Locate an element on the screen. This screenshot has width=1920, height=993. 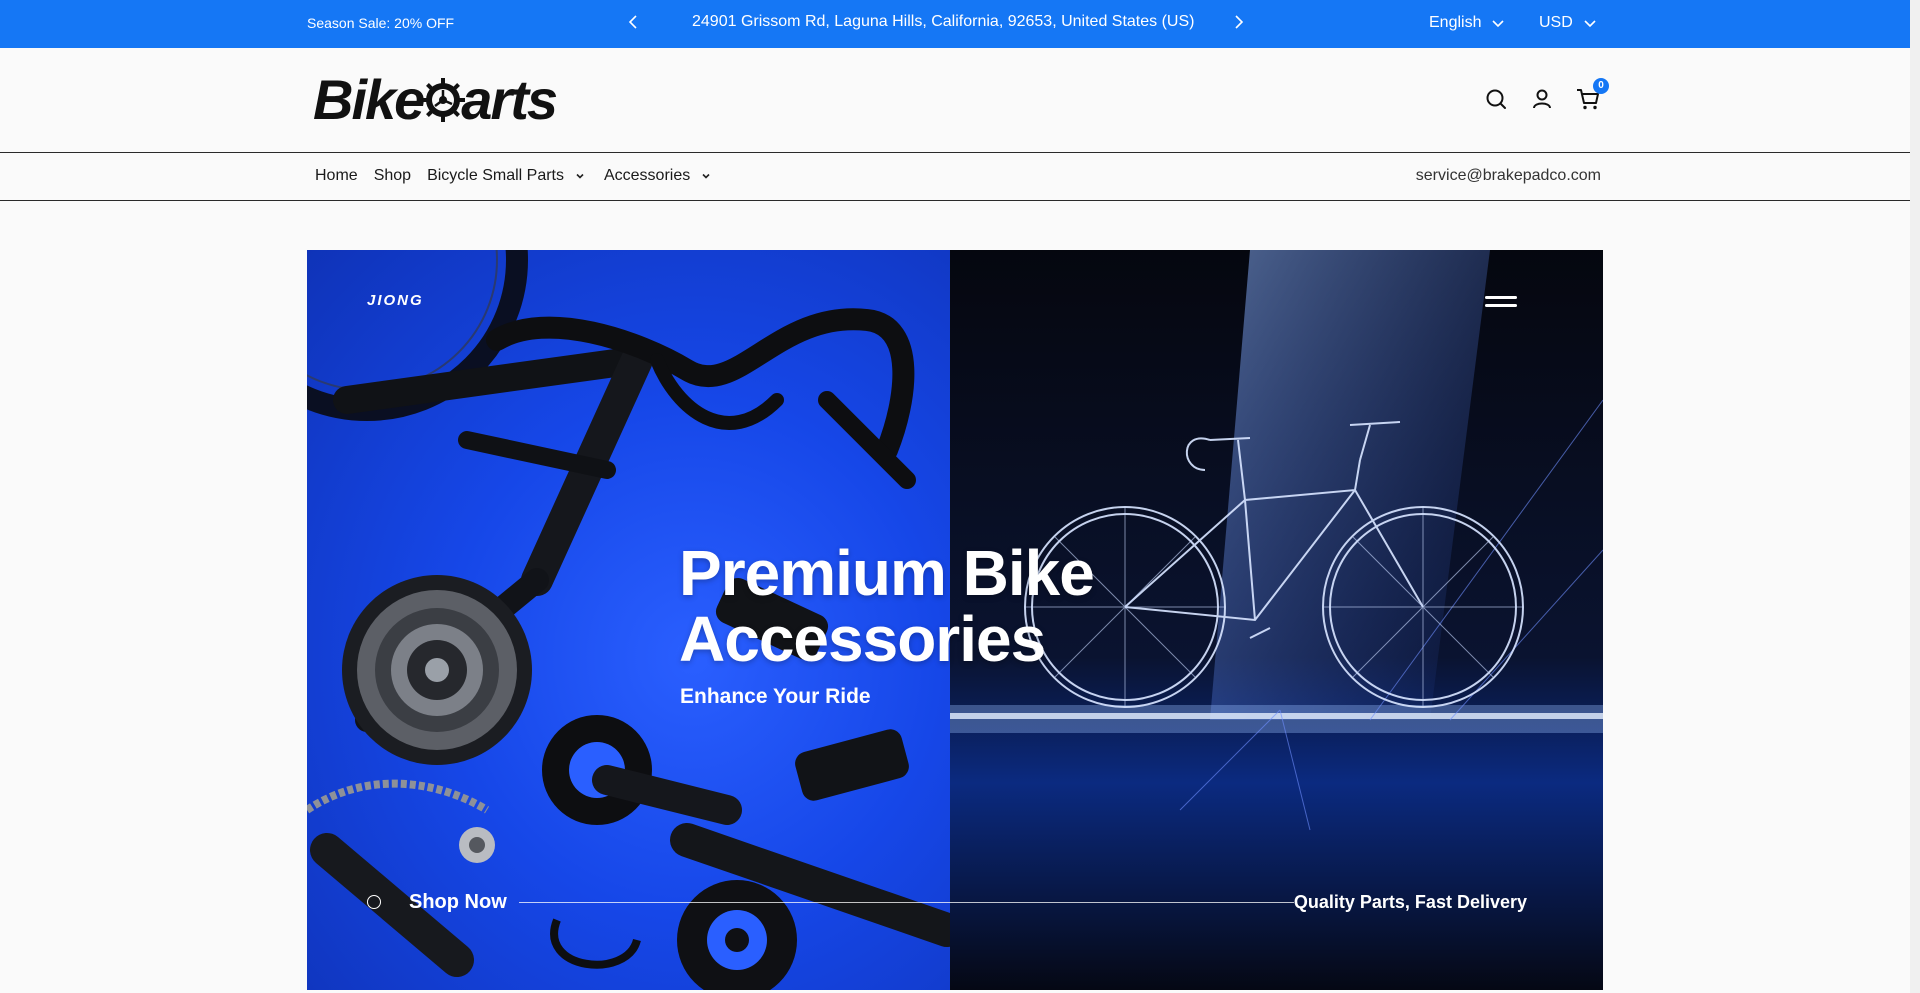
nav-item-label: Accessories is located at coordinates (647, 175).